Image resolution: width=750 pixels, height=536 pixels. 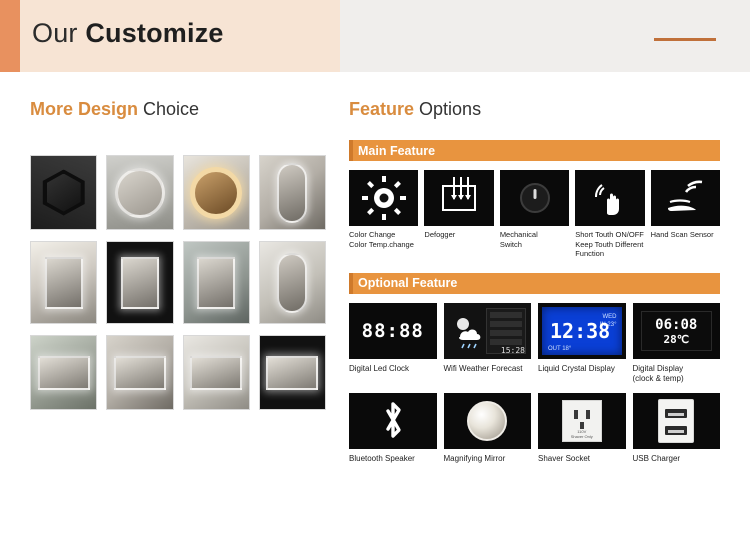 What do you see at coordinates (483, 368) in the screenshot?
I see `wifi-weather-caption: Wifi Weather Forecast` at bounding box center [483, 368].